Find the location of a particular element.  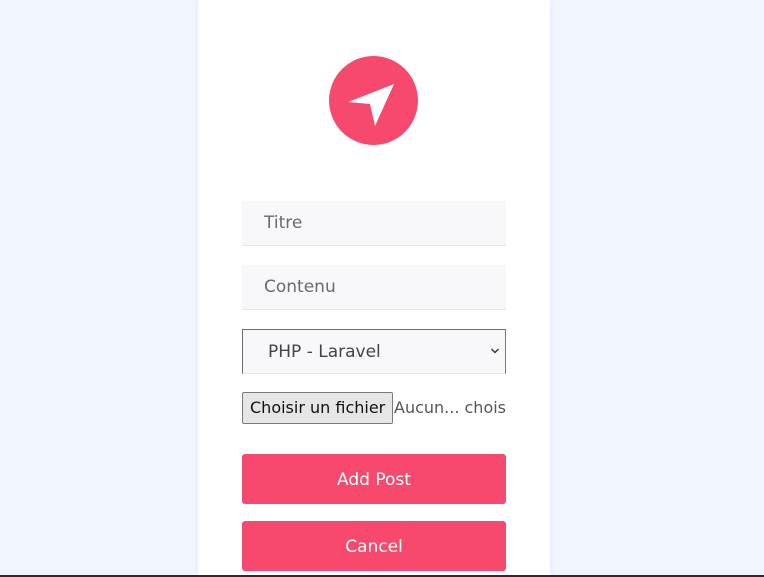

file-status-text: Aucun... choisi is located at coordinates (450, 407).